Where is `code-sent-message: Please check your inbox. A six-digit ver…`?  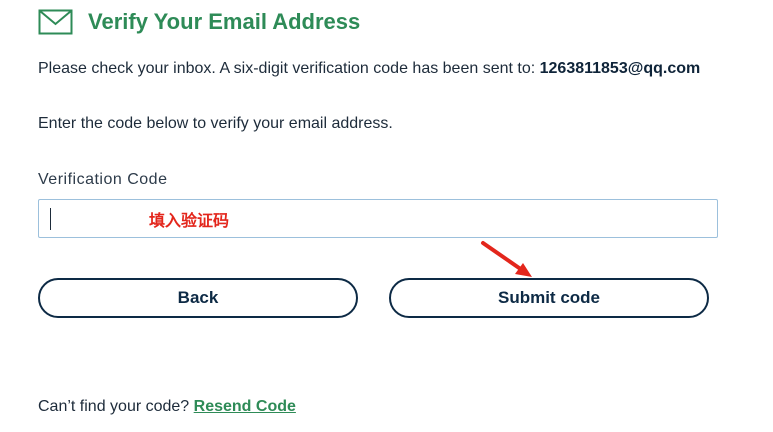
code-sent-message: Please check your inbox. A six-digit ver… is located at coordinates (369, 69).